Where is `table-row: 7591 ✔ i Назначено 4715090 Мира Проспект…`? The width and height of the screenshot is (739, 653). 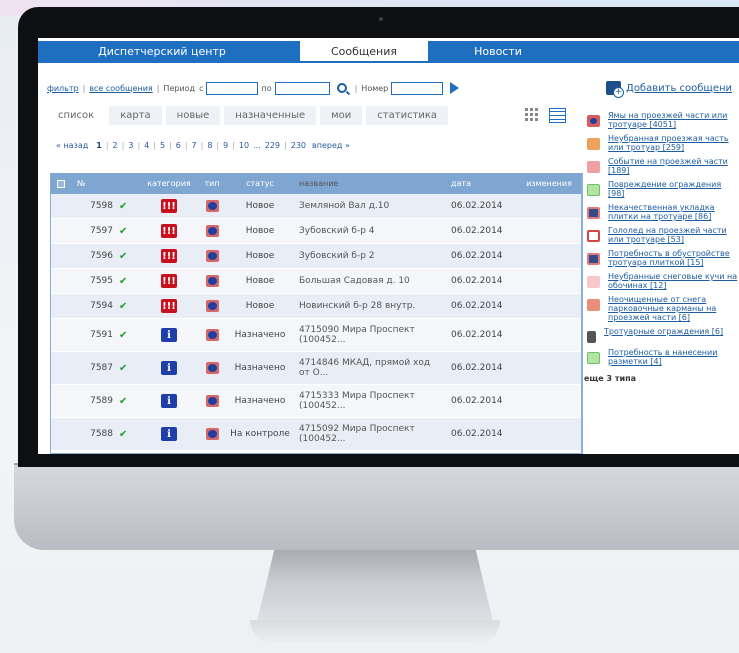
table-row: 7591 ✔ i Назначено 4715090 Мира Проспект… is located at coordinates (316, 335).